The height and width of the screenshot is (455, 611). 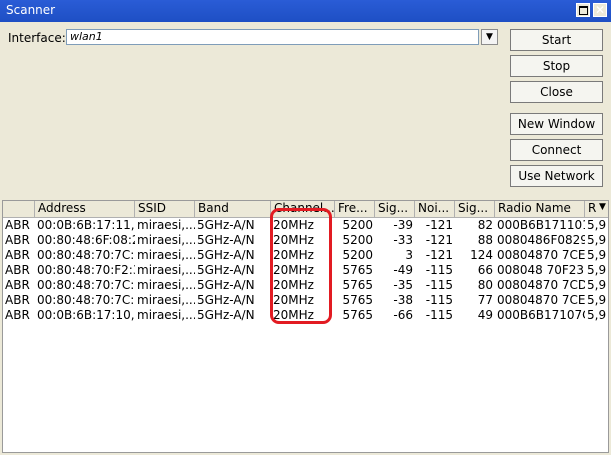 I want to click on table-cell: 00:80:48:70:F2:38, so click(x=86, y=270).